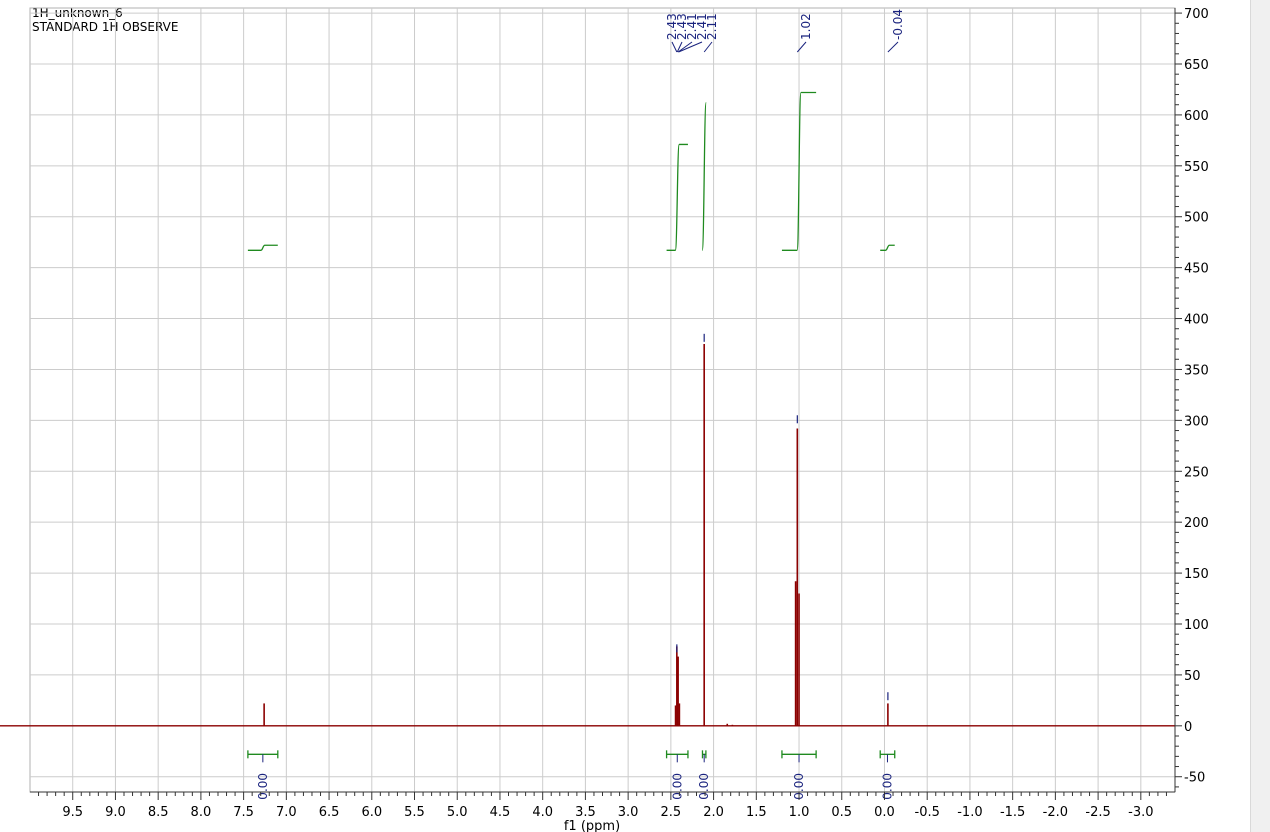 The image size is (1270, 832). What do you see at coordinates (1188, 727) in the screenshot?
I see `y-tick-label: 0` at bounding box center [1188, 727].